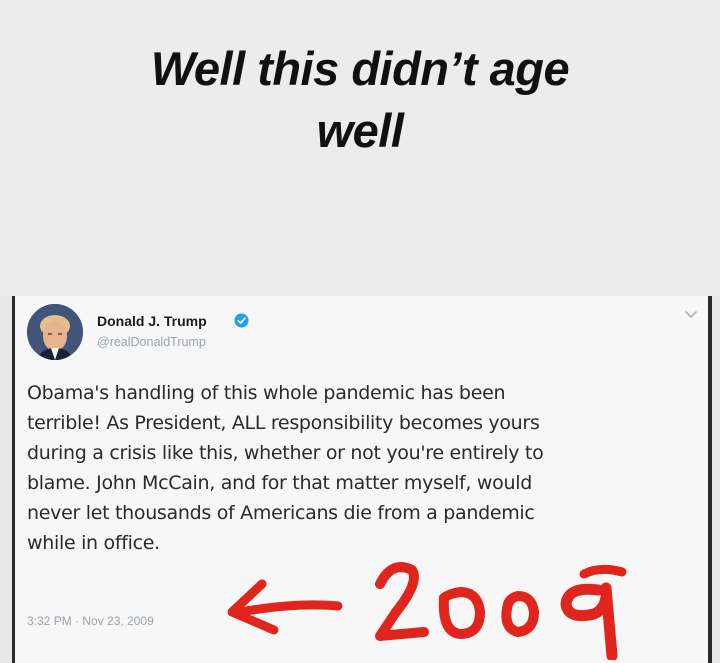 The image size is (720, 663). What do you see at coordinates (285, 607) in the screenshot?
I see `handwritten-arrow-icon` at bounding box center [285, 607].